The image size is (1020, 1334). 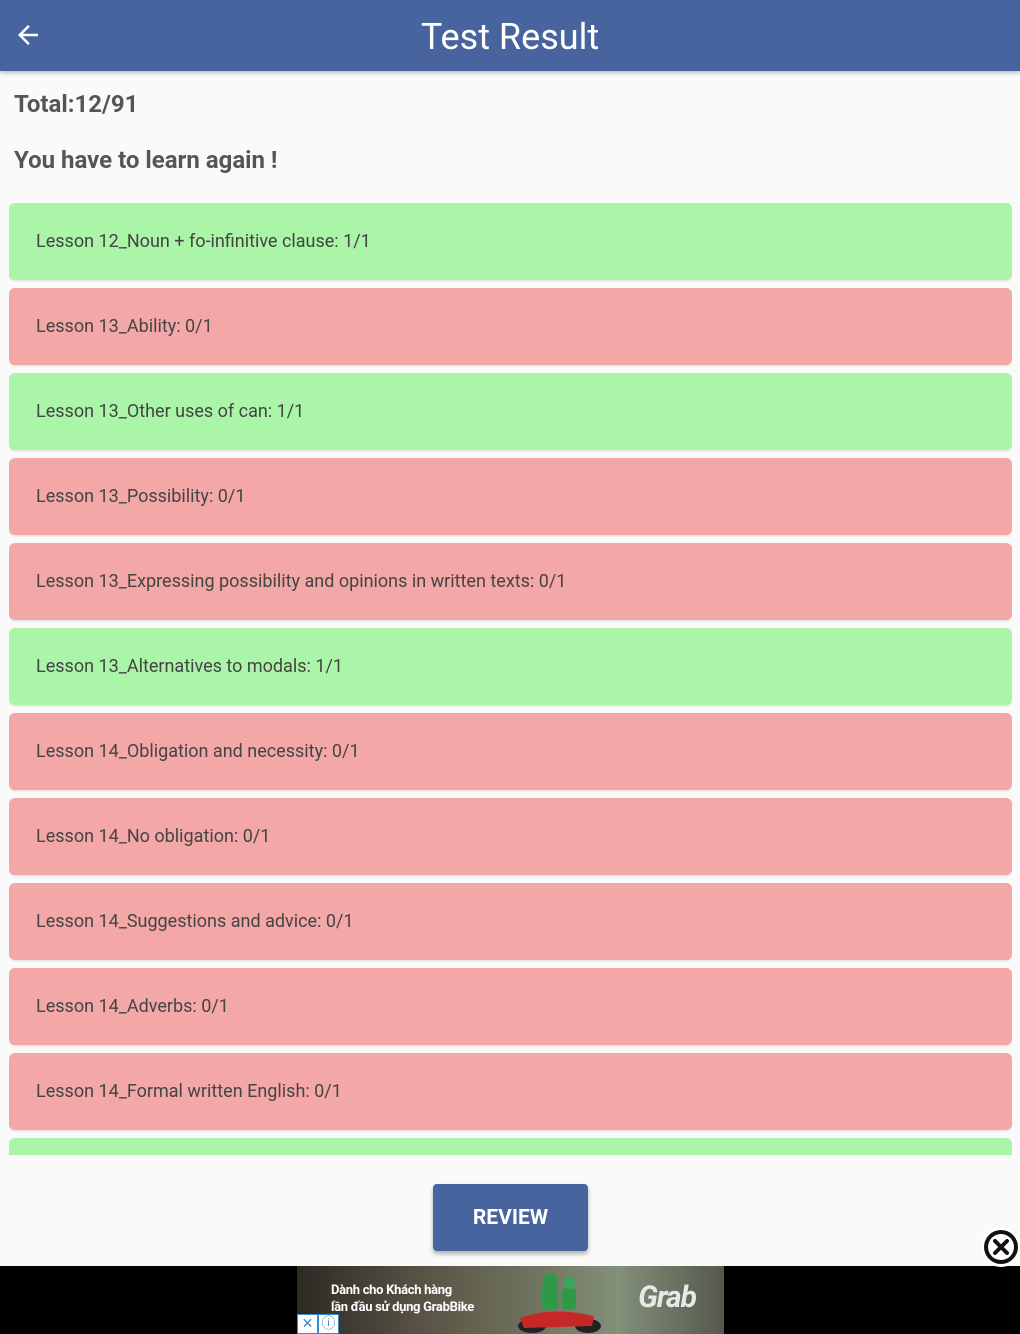 I want to click on ad-line-2: lần đầu sử dụng GrabBike, so click(x=402, y=1307).